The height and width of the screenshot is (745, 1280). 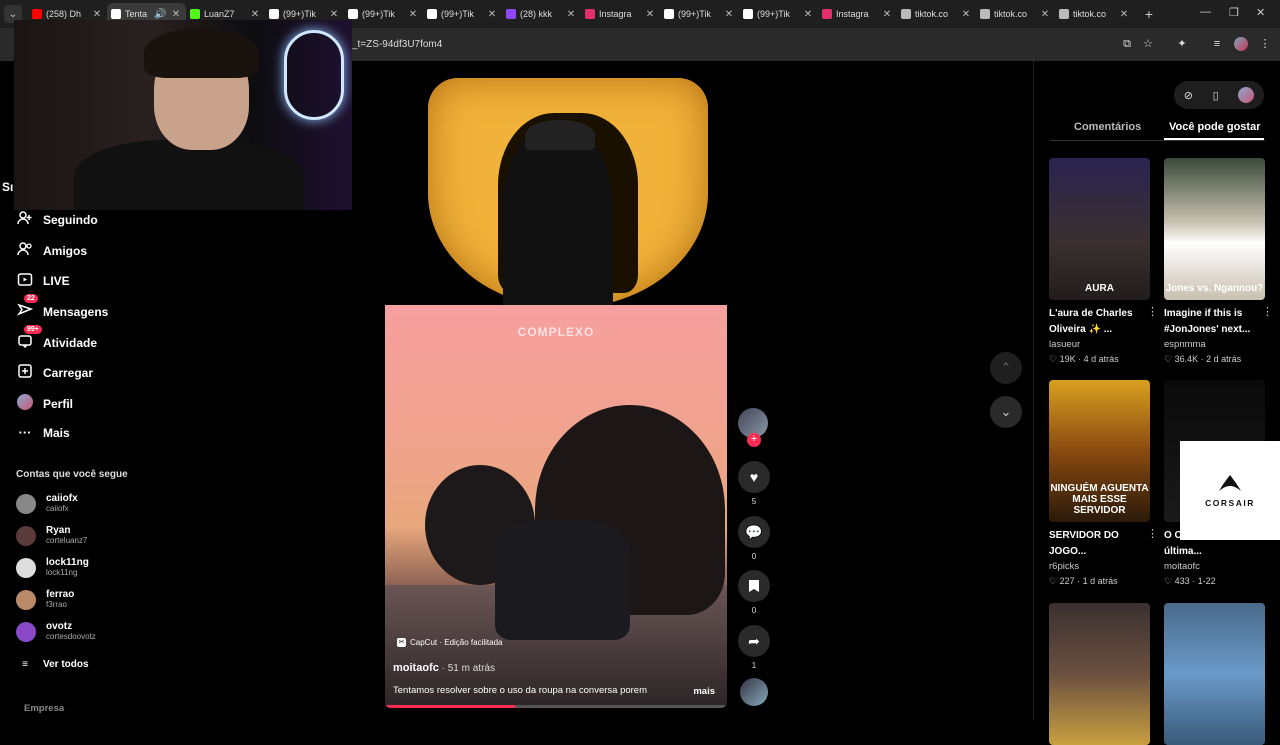 What do you see at coordinates (43, 280) in the screenshot?
I see `sidebar-item-live: LIVE` at bounding box center [43, 280].